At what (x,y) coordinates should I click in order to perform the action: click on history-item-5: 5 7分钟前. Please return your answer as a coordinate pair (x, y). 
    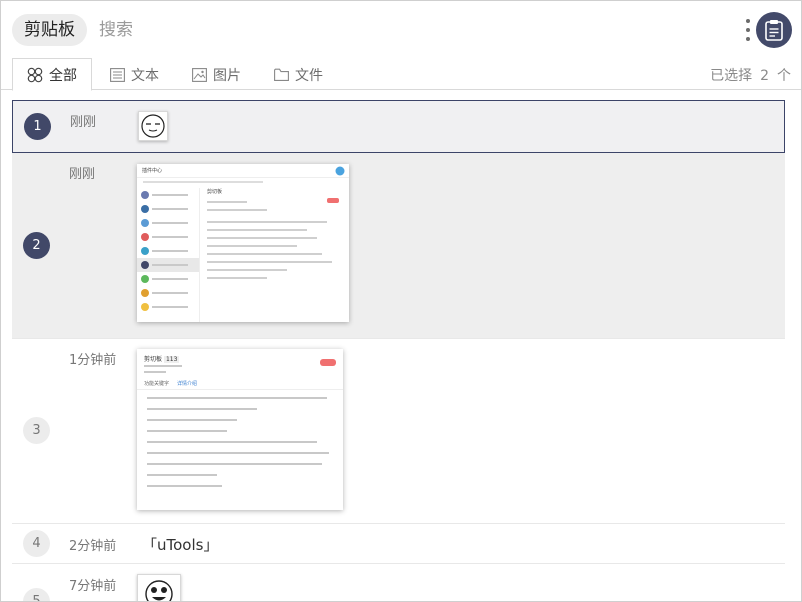
    Looking at the image, I should click on (398, 582).